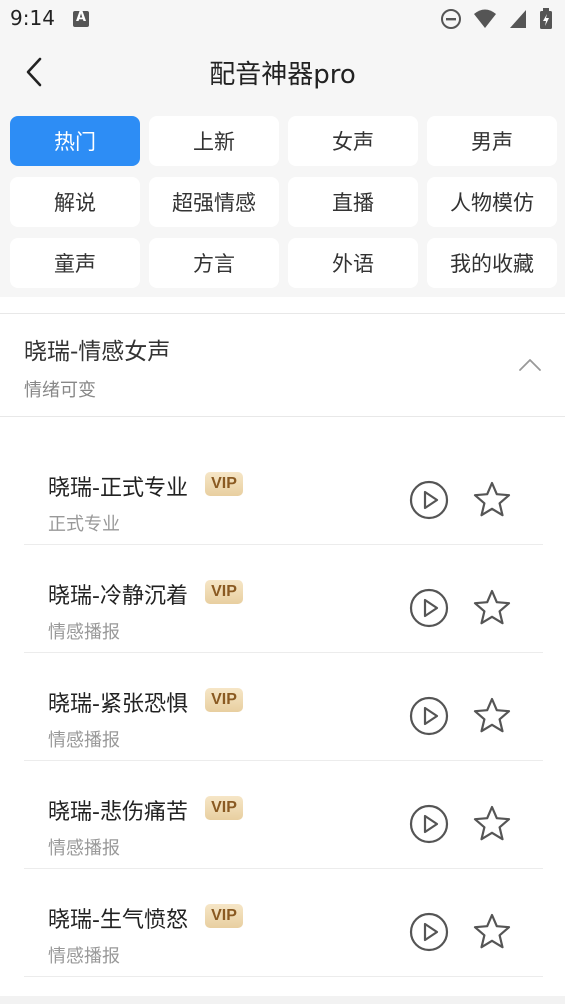 This screenshot has width=565, height=1004. I want to click on category-female: 女声, so click(353, 141).